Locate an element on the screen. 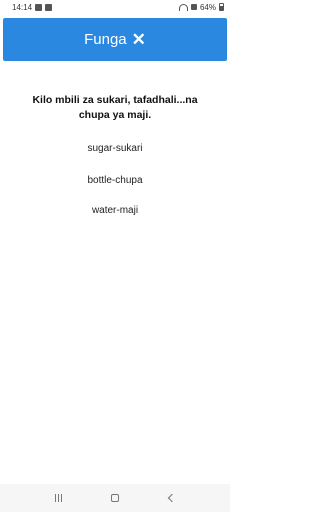 Image resolution: width=320 pixels, height=512 pixels. image-notification-icon is located at coordinates (39, 7).